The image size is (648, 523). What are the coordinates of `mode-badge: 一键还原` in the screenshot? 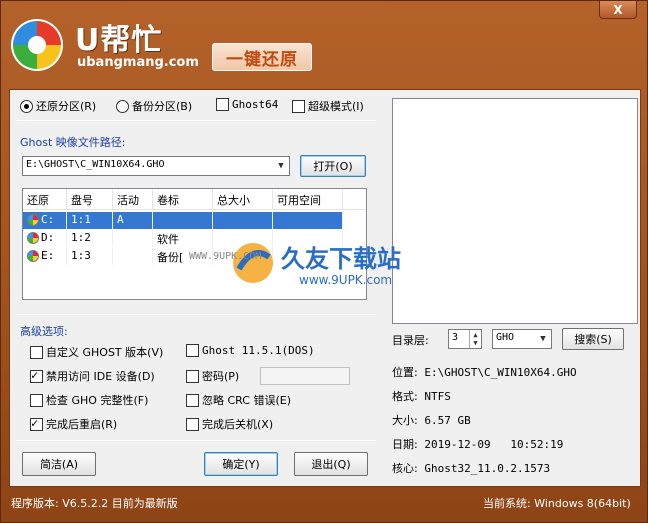 It's located at (262, 57).